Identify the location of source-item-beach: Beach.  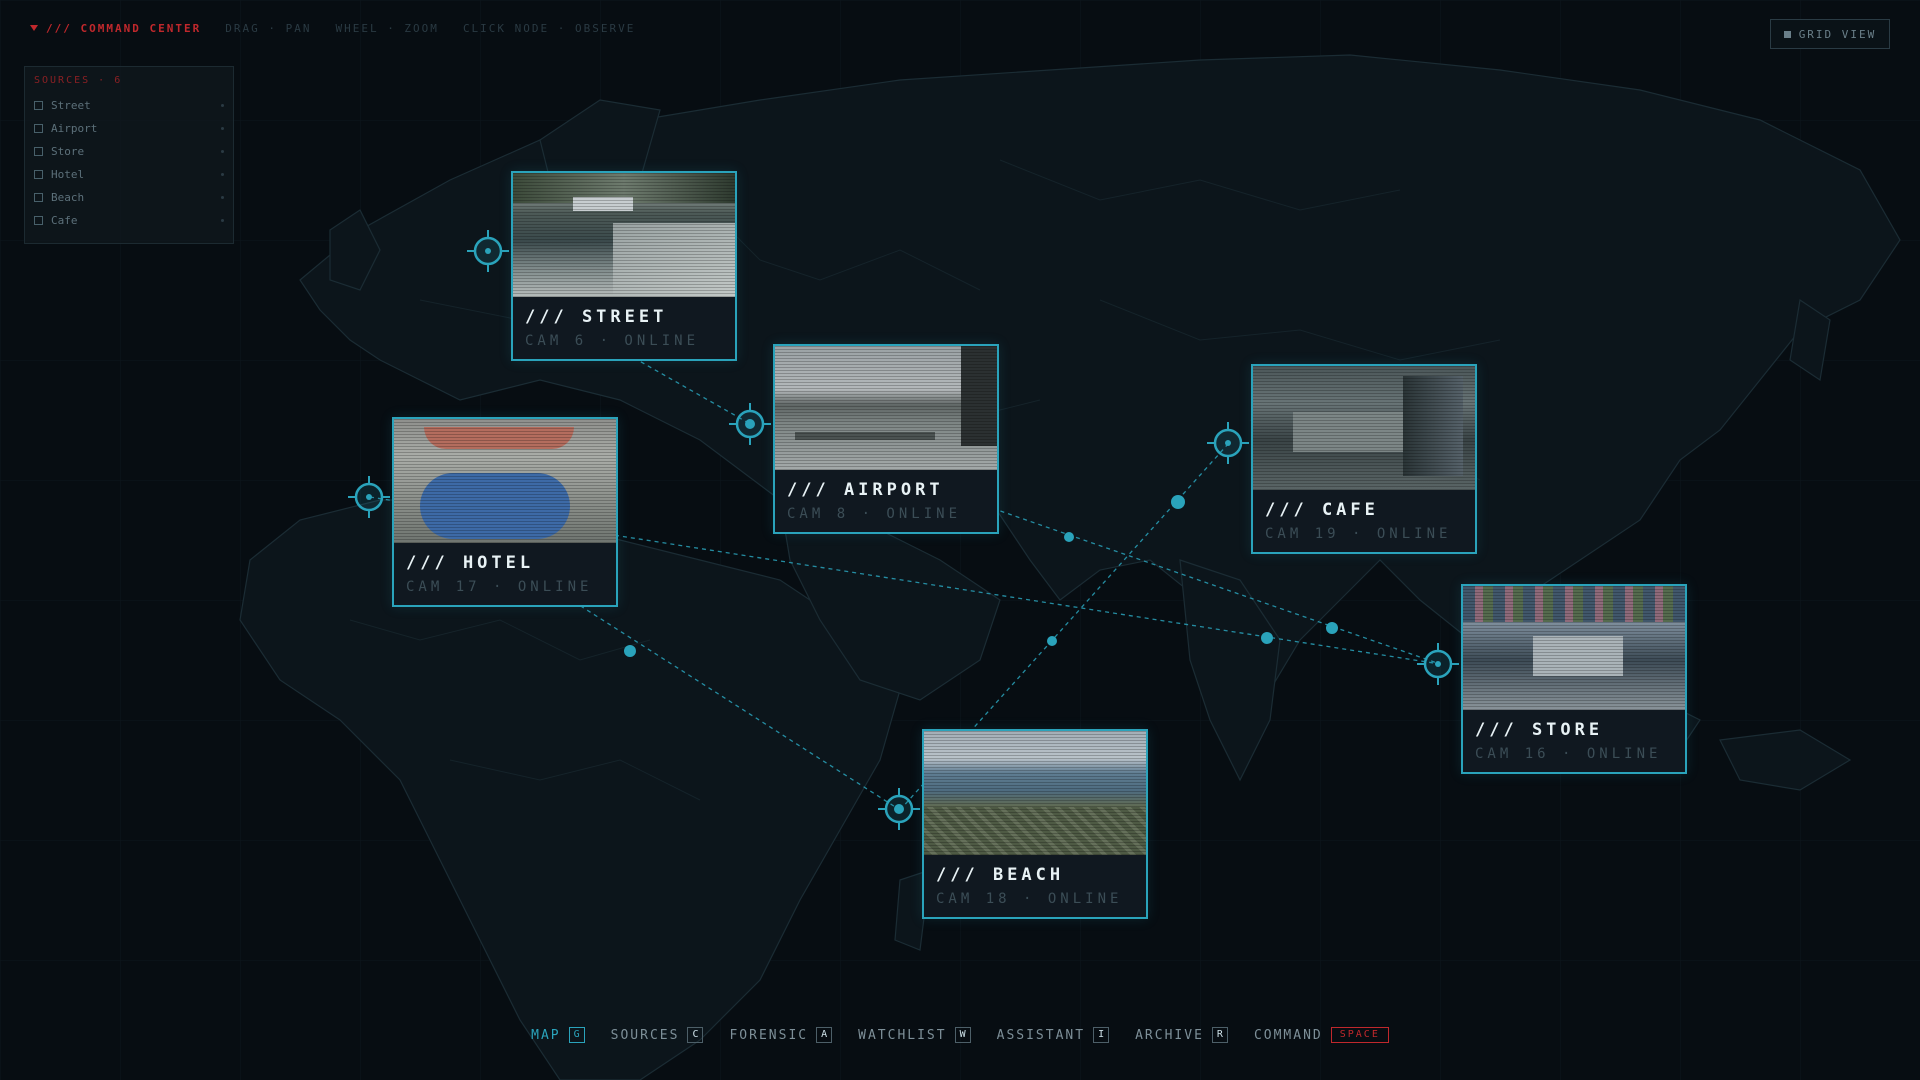
(129, 197).